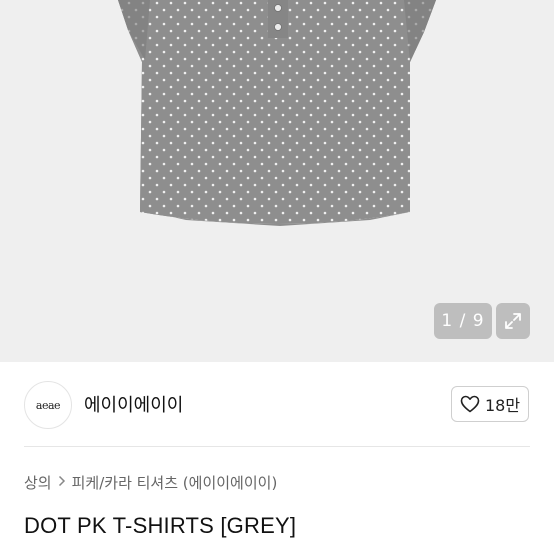 This screenshot has height=554, width=554. Describe the element at coordinates (133, 404) in the screenshot. I see `shop-name: 에이이에이이` at that location.